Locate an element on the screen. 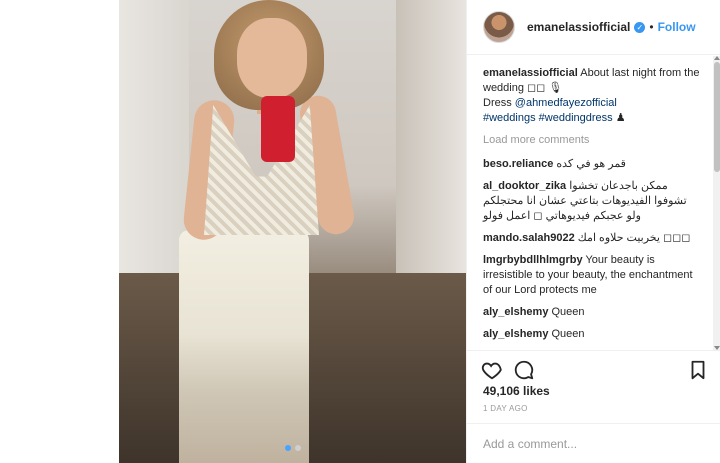 The width and height of the screenshot is (720, 463). add-comment-bar is located at coordinates (593, 443).